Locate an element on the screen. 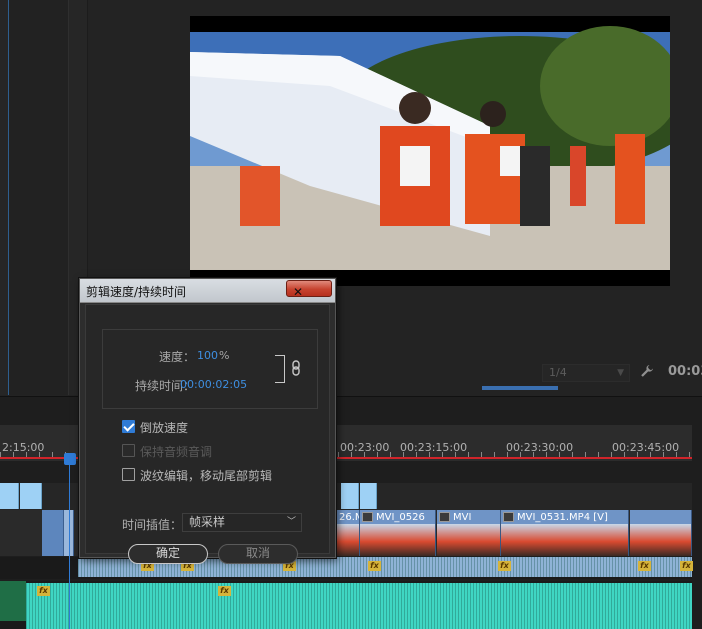  interpolation-label: 时间插值： is located at coordinates (152, 525).